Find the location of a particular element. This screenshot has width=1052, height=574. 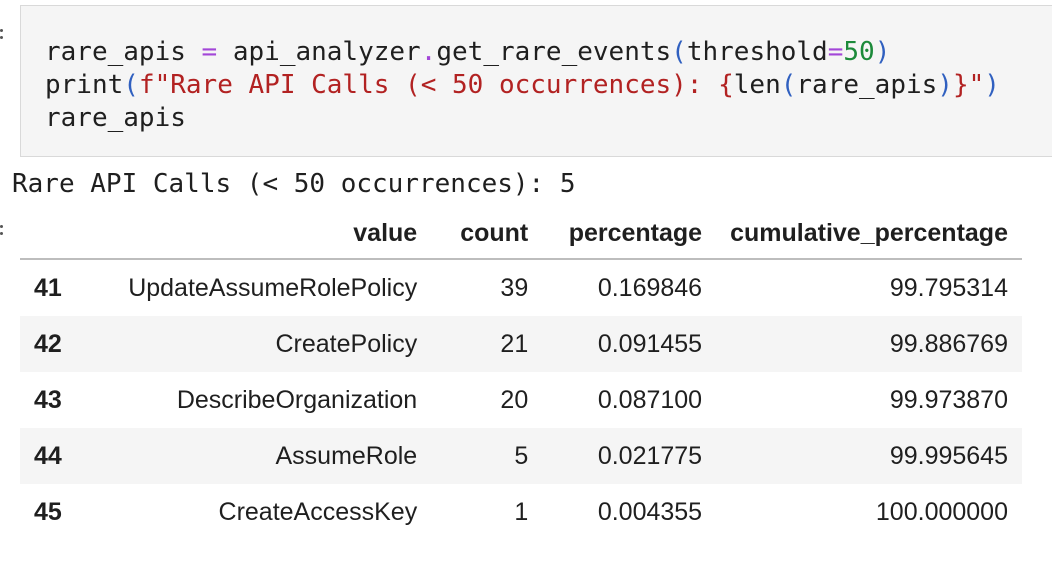

cell-percentage: 0.169846 is located at coordinates (650, 287).